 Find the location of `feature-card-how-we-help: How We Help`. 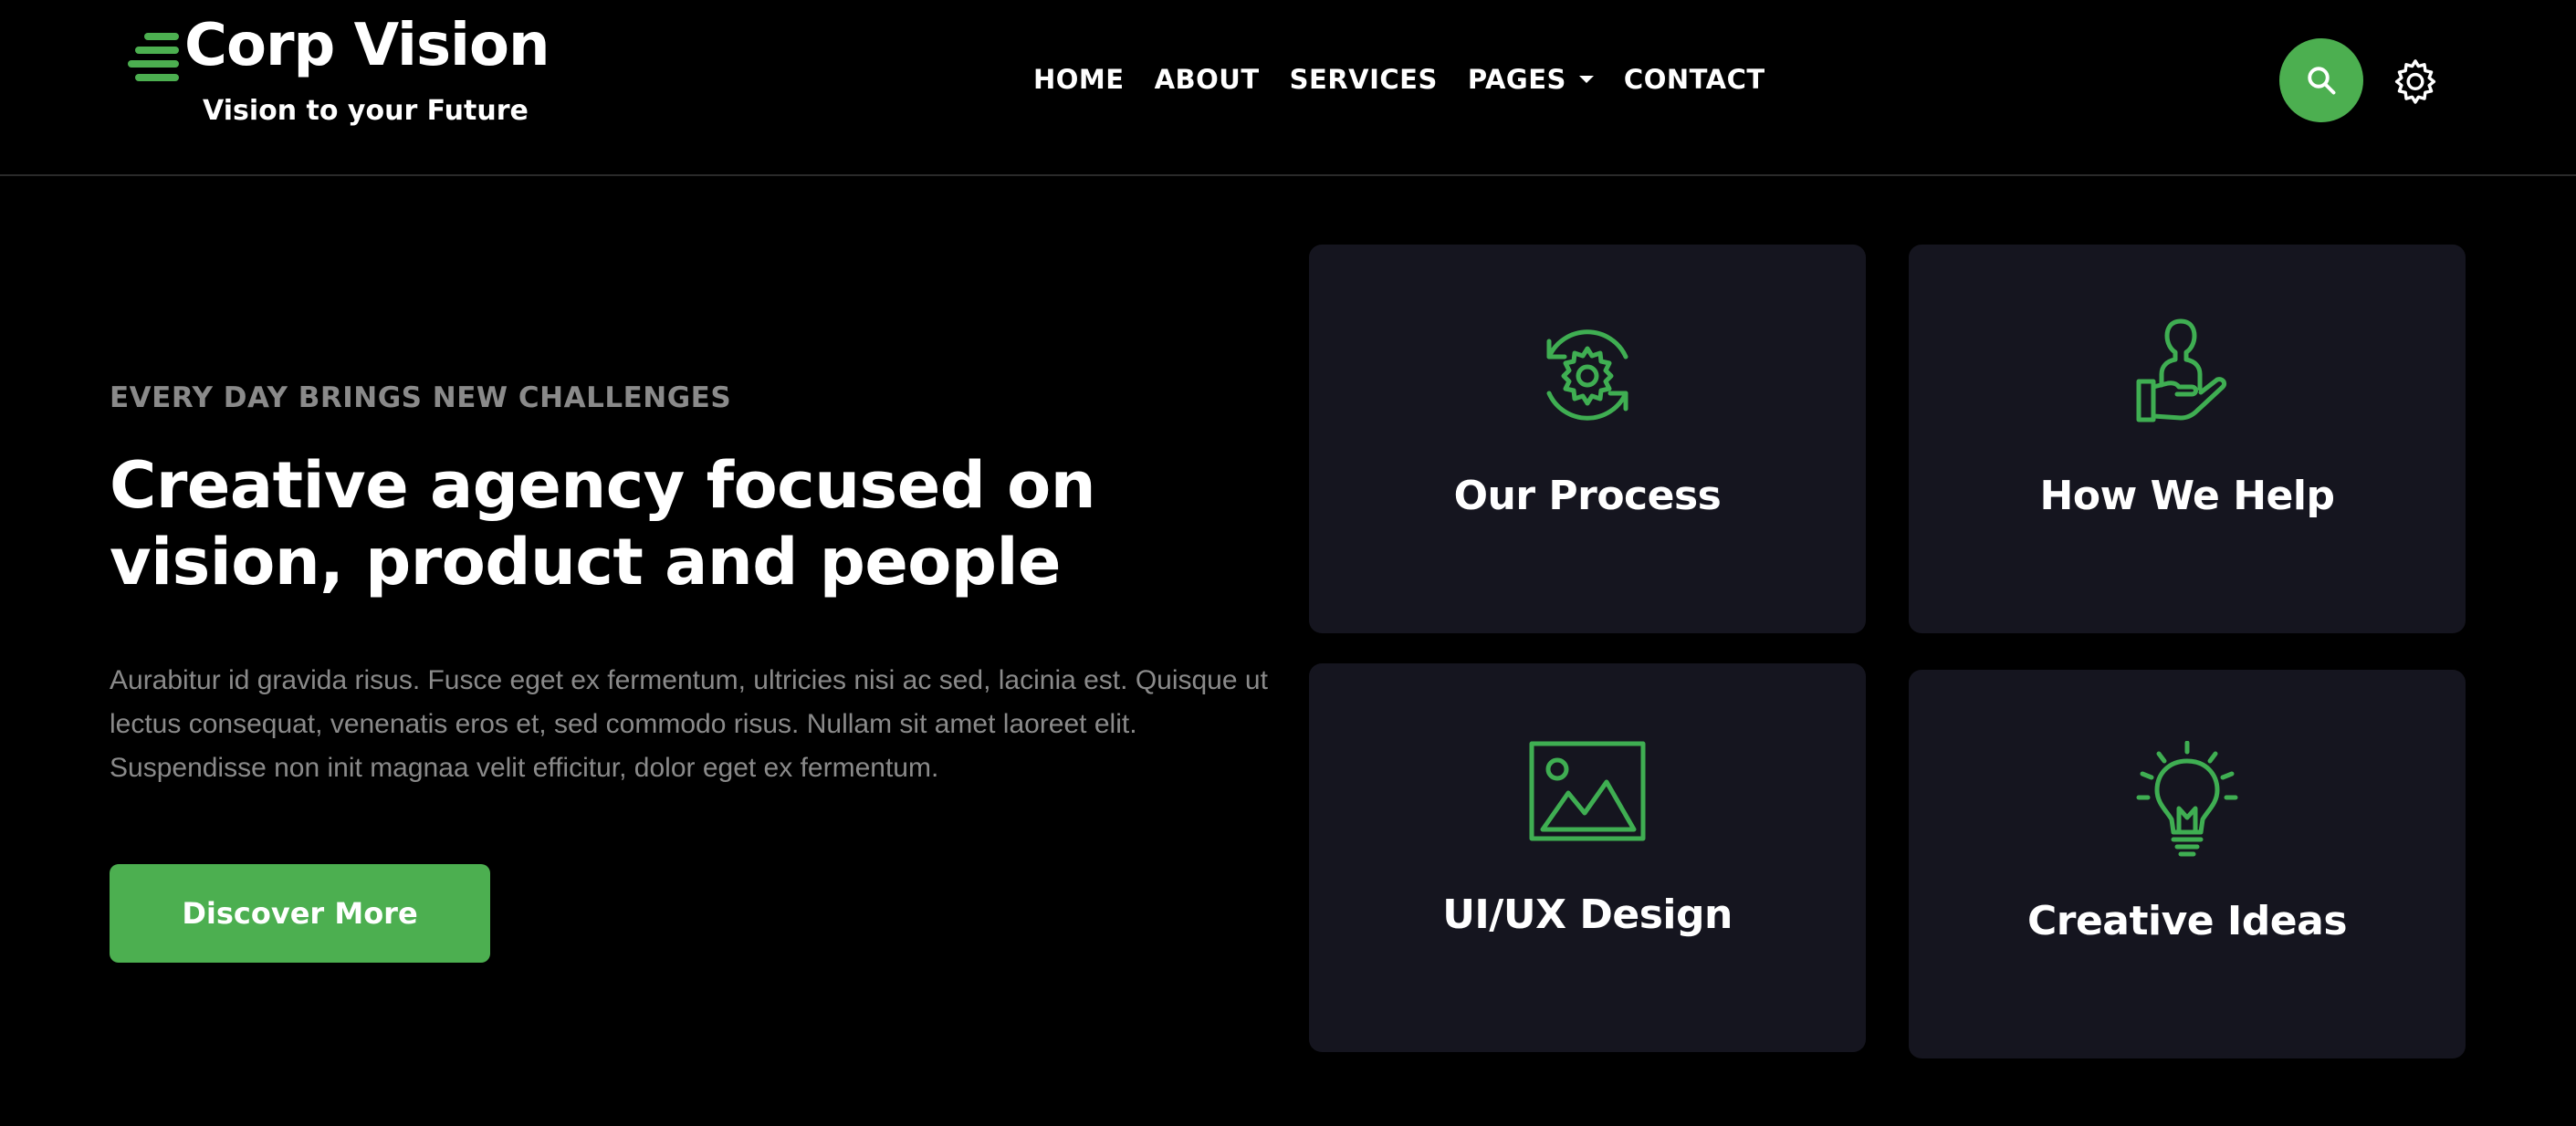

feature-card-how-we-help: How We Help is located at coordinates (2187, 439).